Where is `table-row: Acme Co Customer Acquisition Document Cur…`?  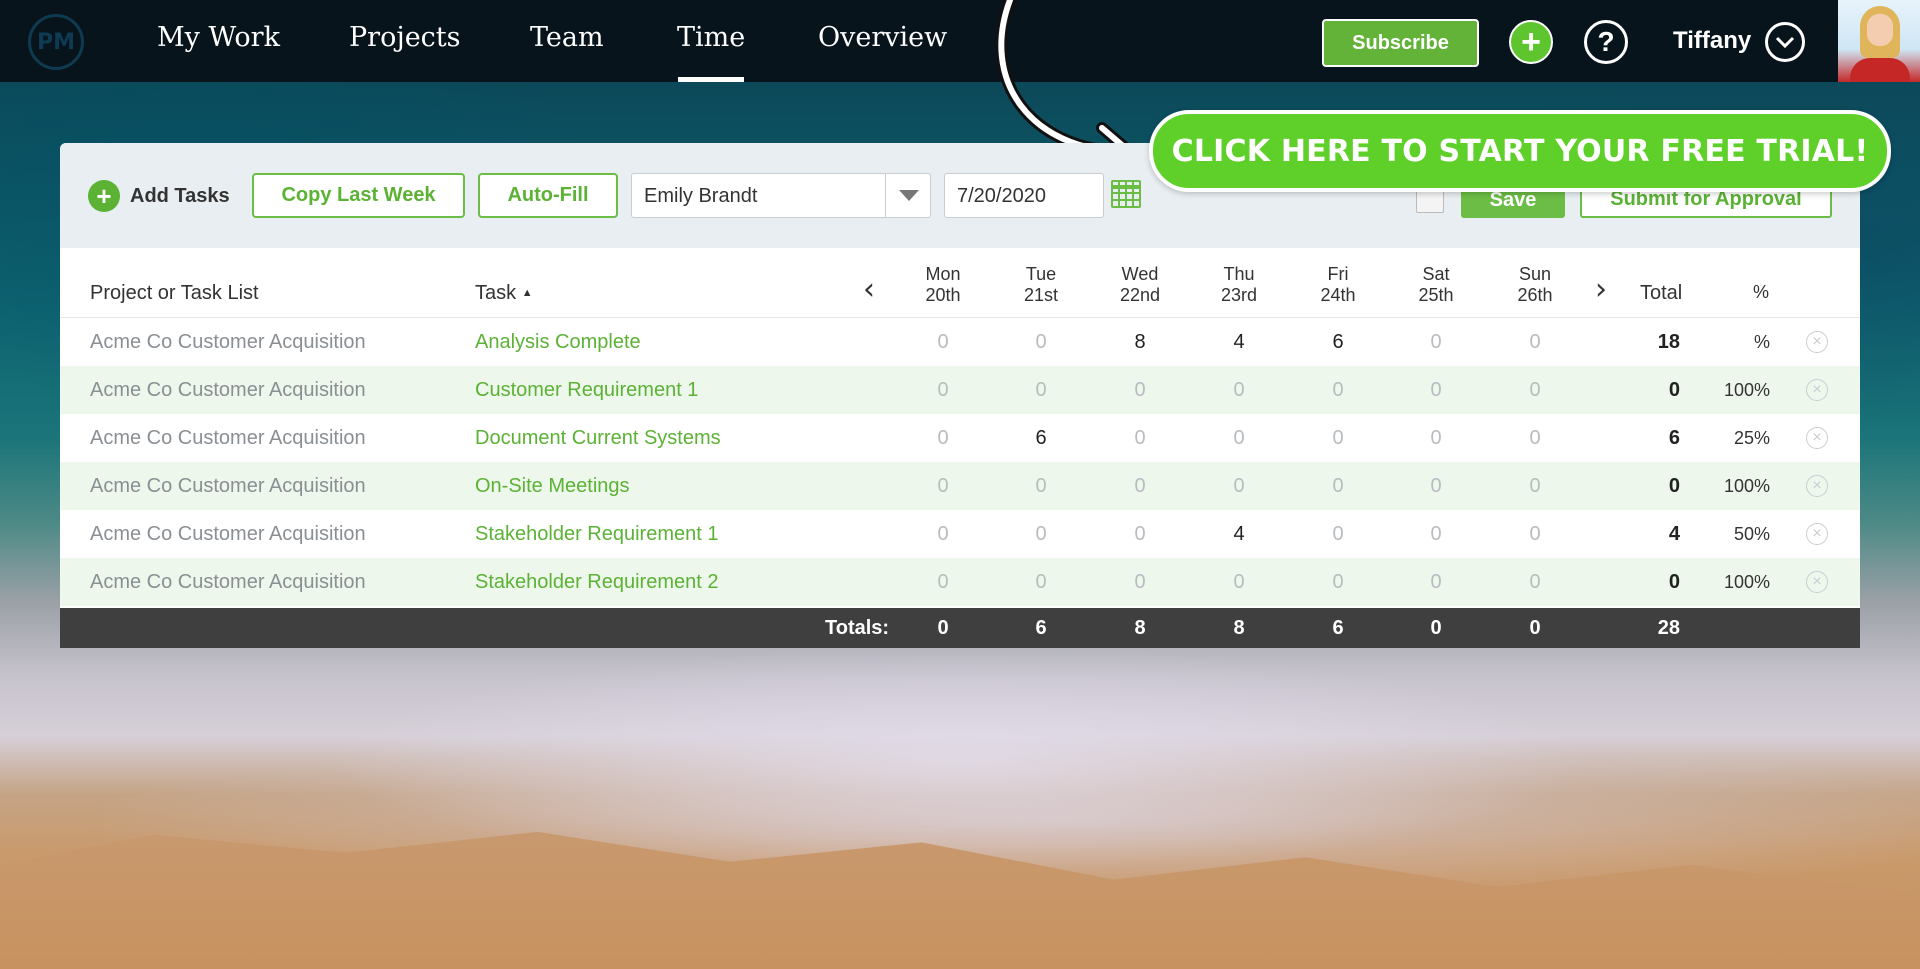
table-row: Acme Co Customer Acquisition Document Cur… is located at coordinates (960, 438).